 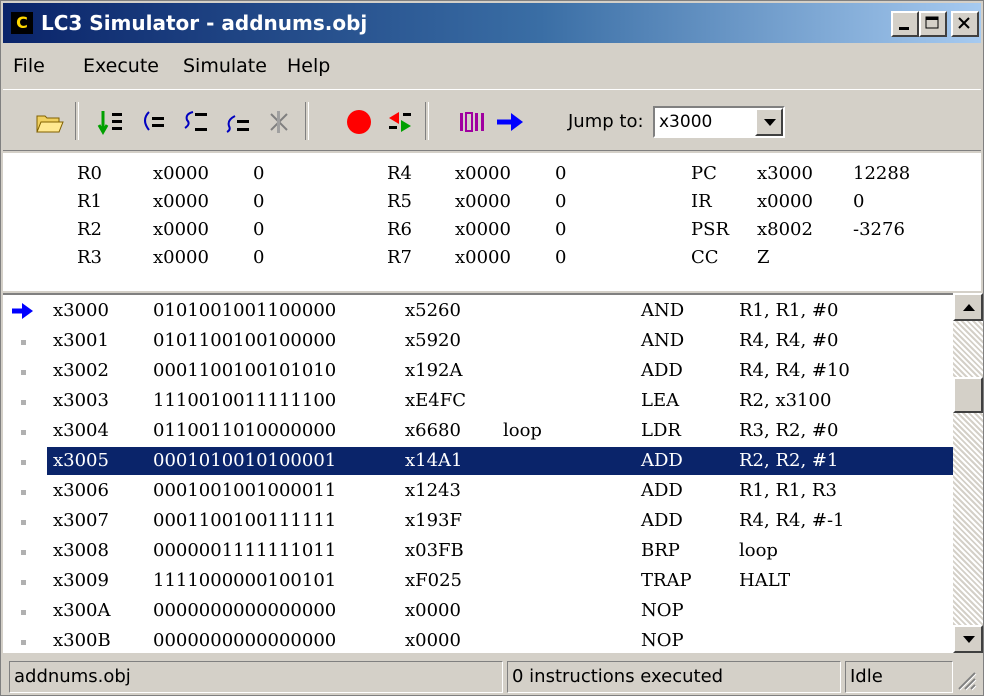 I want to click on toolbar: Jump to:, so click(x=492, y=120).